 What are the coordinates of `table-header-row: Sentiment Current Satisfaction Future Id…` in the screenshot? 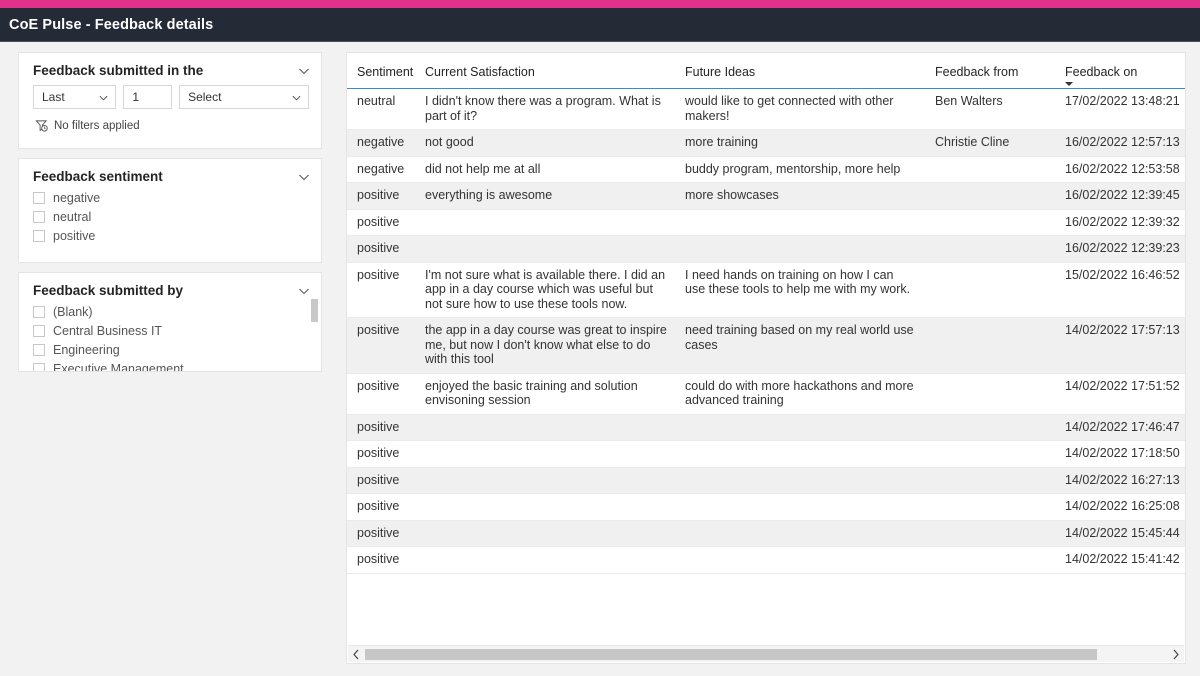 It's located at (766, 71).